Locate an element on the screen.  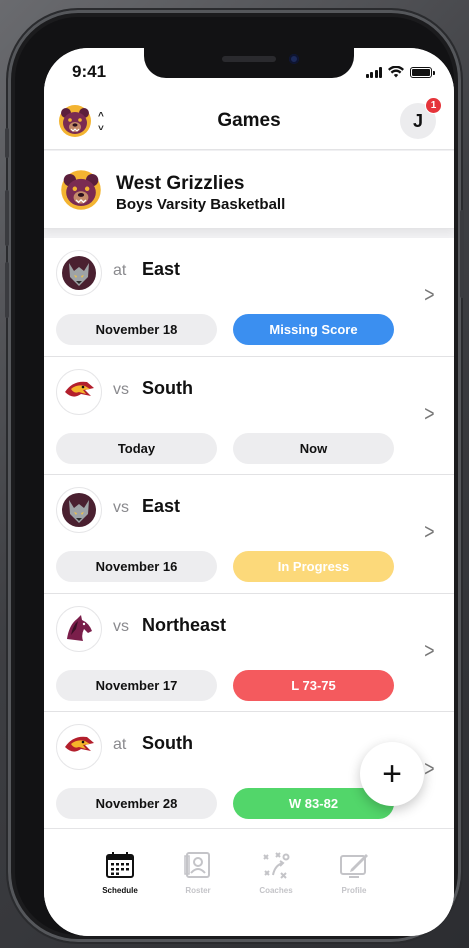
plus-icon: + is located at coordinates (392, 773).